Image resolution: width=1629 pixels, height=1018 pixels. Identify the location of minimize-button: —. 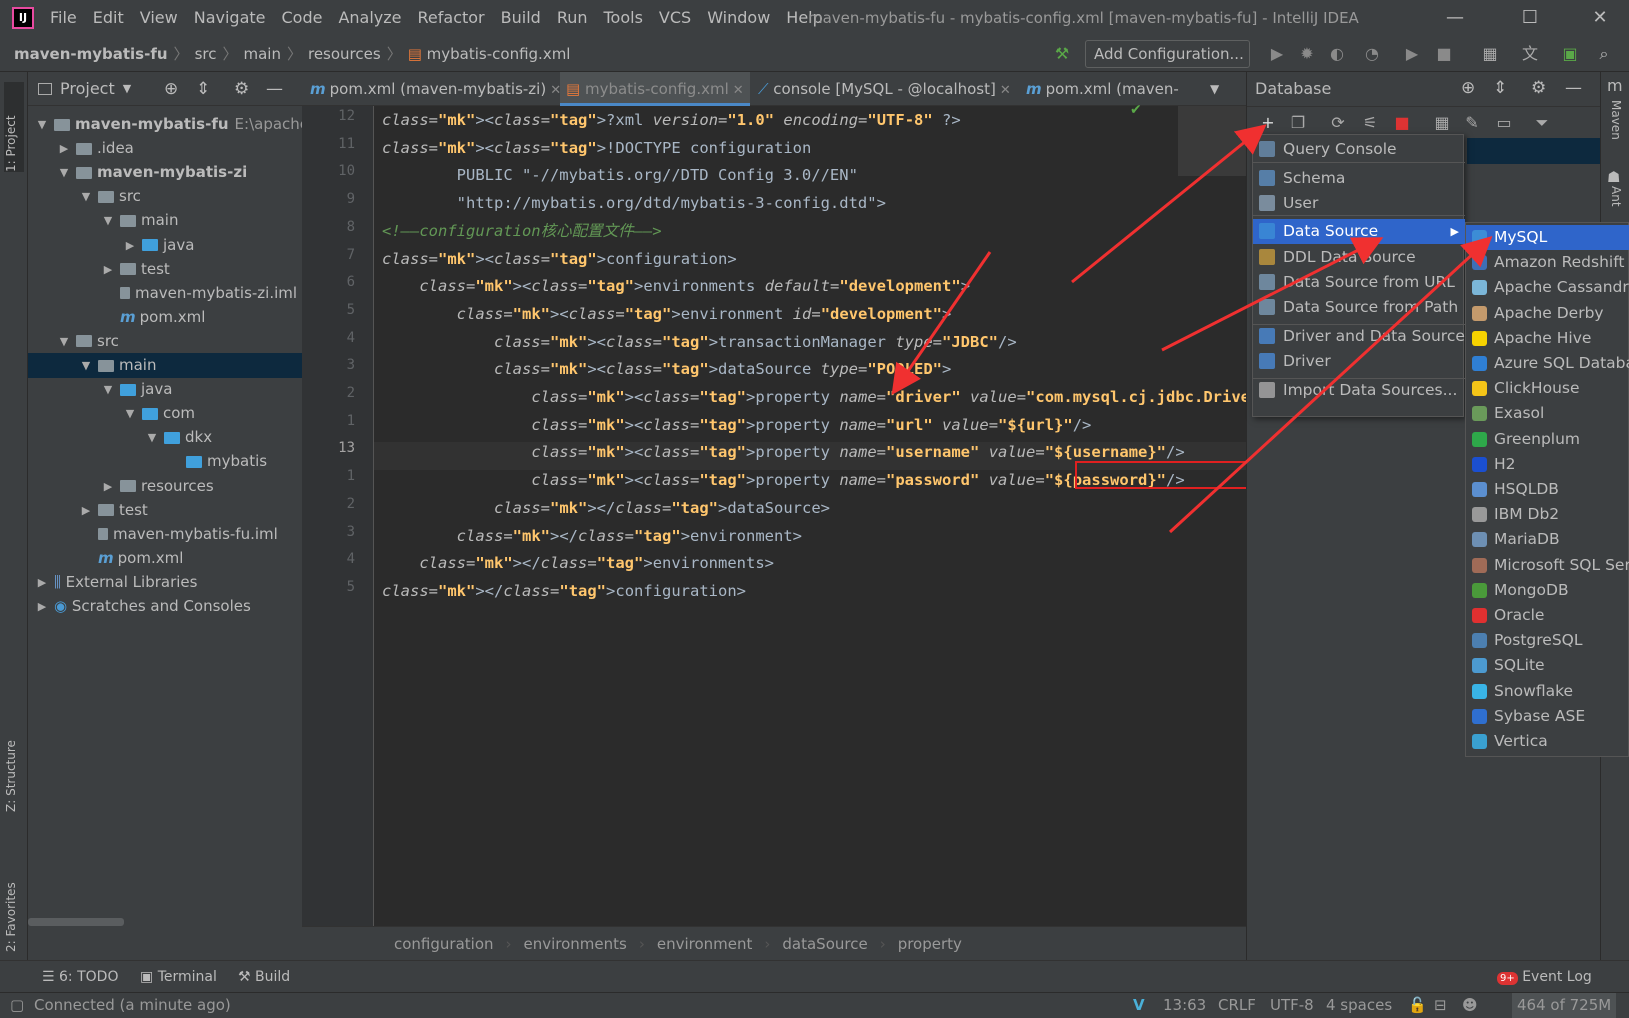
(1455, 18).